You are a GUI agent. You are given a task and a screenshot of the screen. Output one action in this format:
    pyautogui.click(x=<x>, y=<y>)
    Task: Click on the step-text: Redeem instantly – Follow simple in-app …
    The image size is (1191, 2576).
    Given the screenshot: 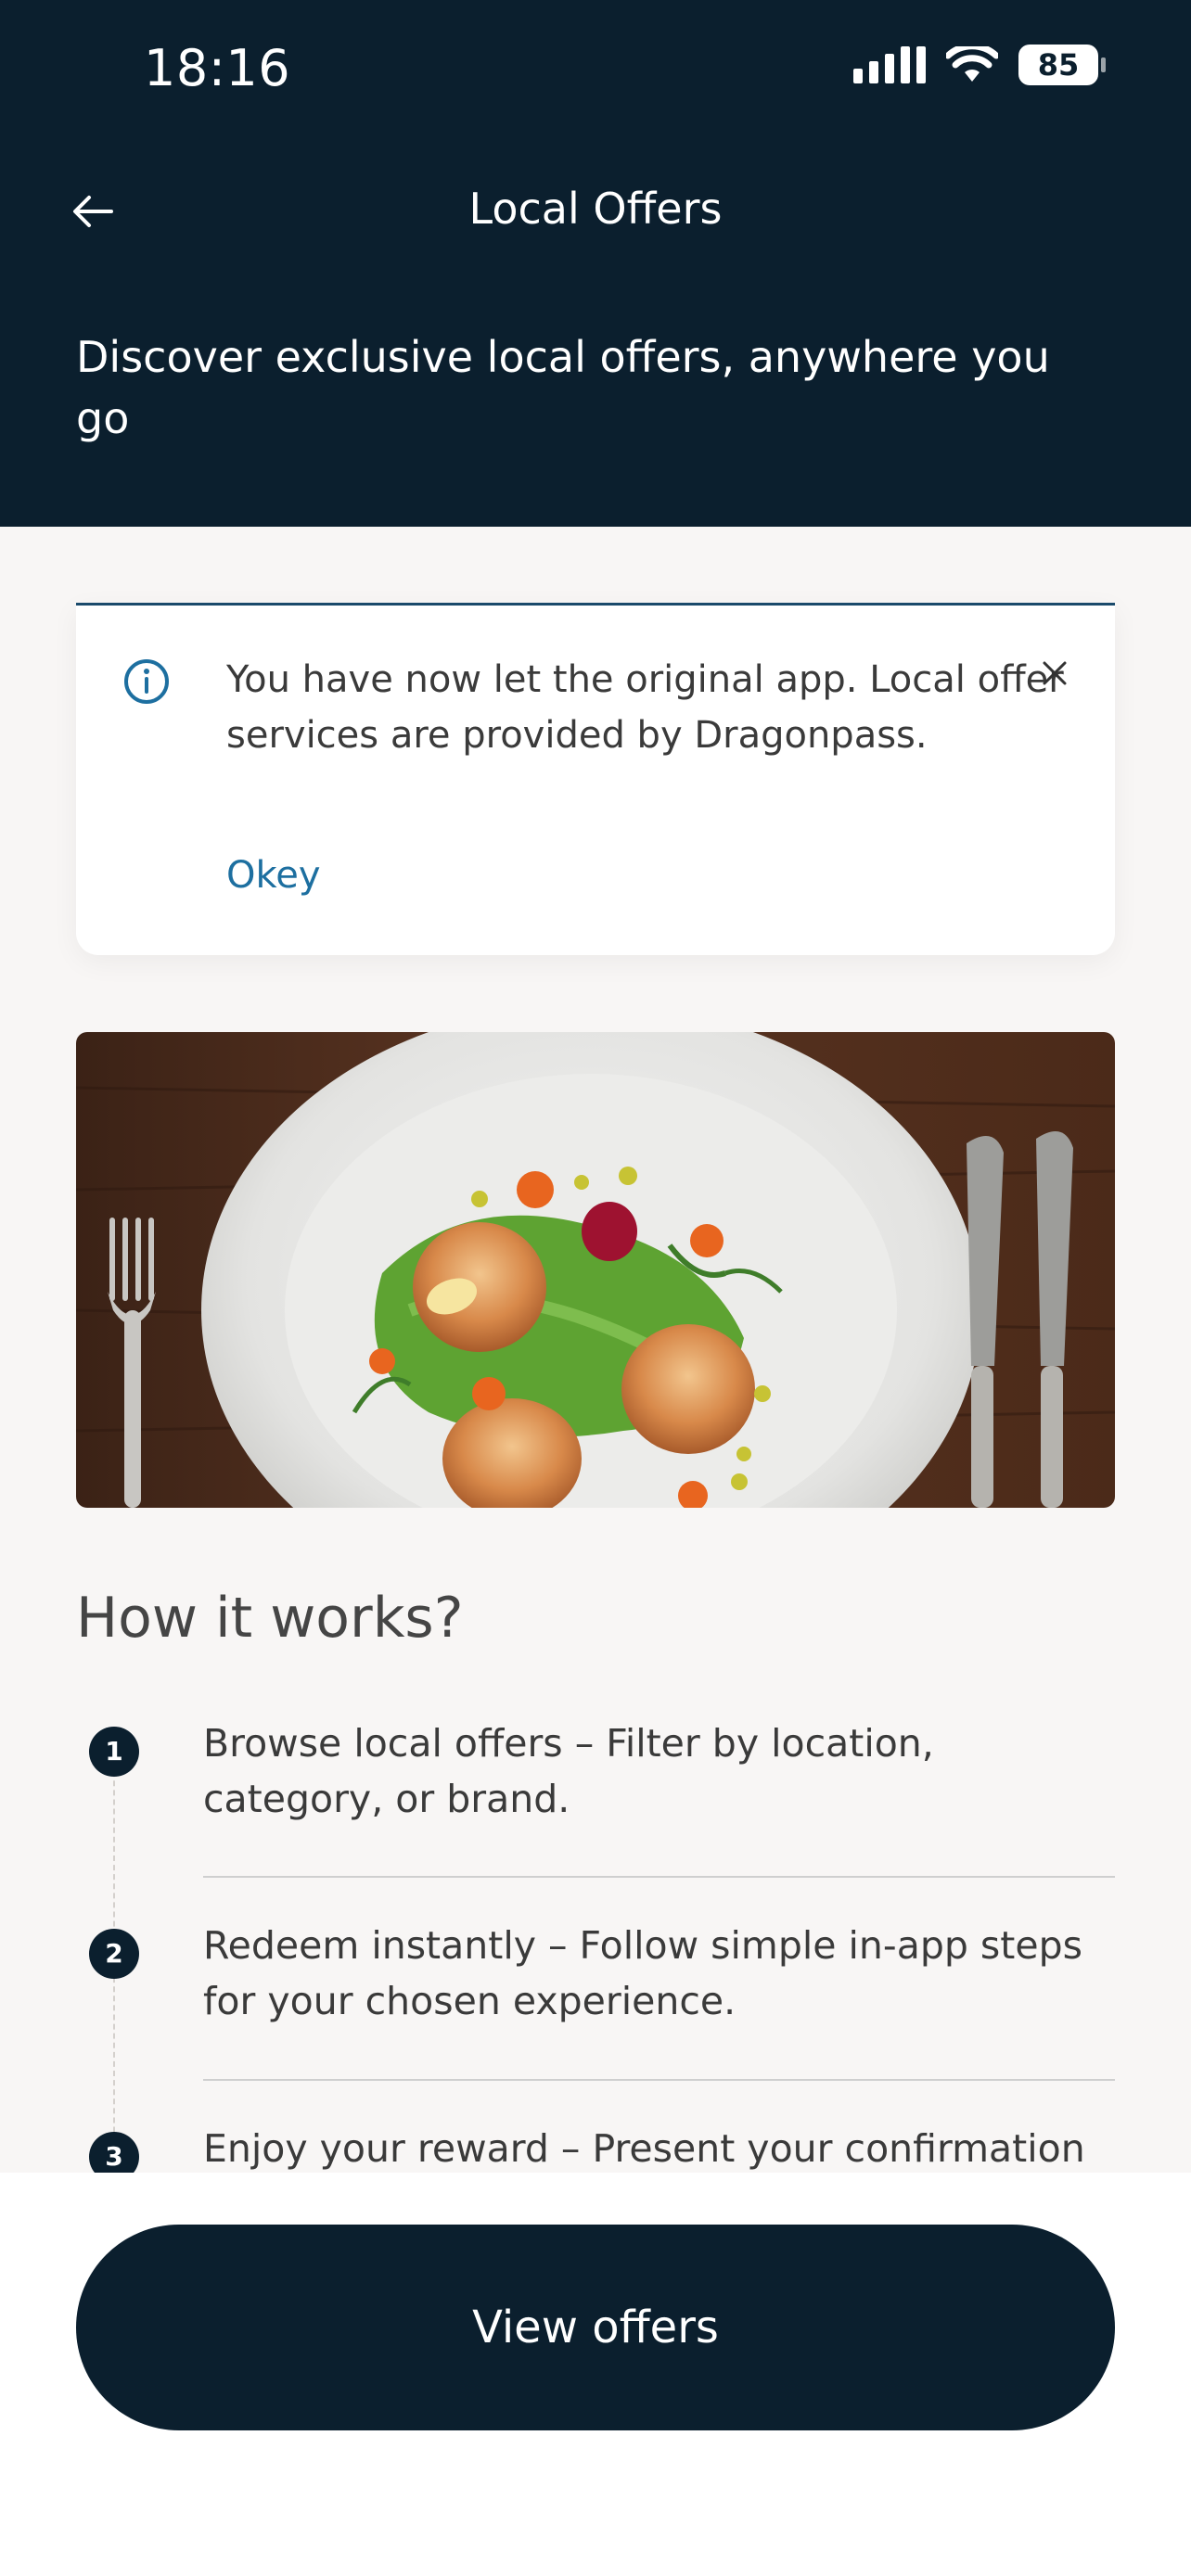 What is the action you would take?
    pyautogui.click(x=642, y=1973)
    